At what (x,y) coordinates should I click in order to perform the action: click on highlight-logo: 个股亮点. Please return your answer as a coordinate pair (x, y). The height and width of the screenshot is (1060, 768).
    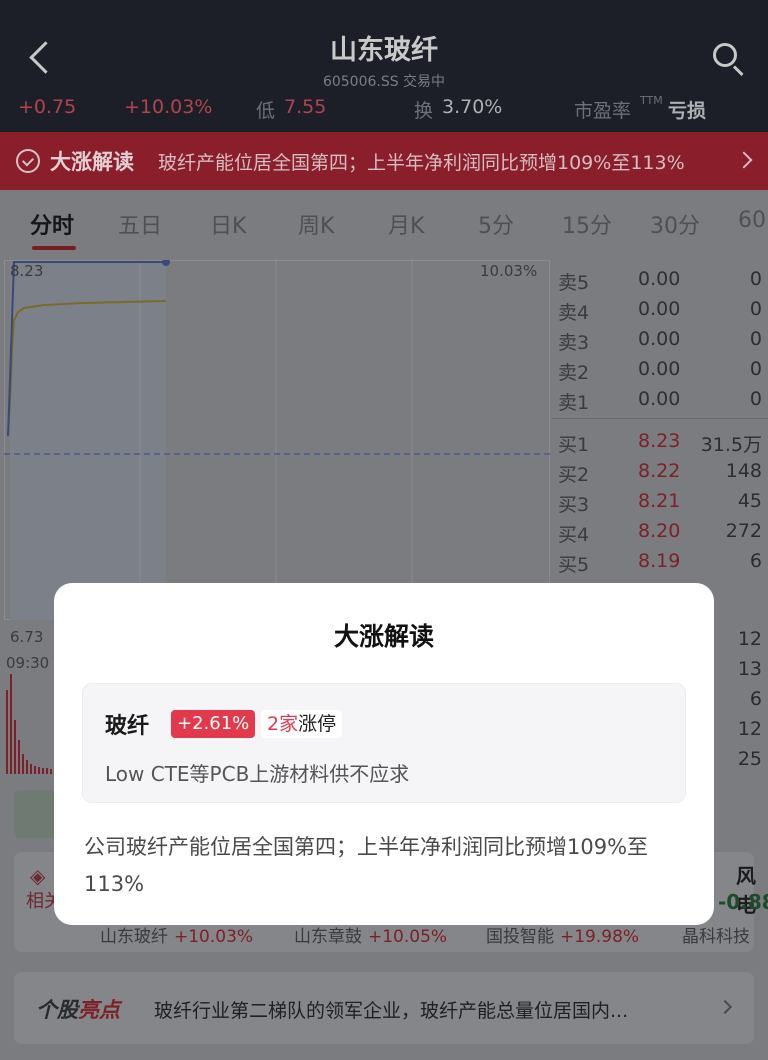
    Looking at the image, I should click on (78, 1010).